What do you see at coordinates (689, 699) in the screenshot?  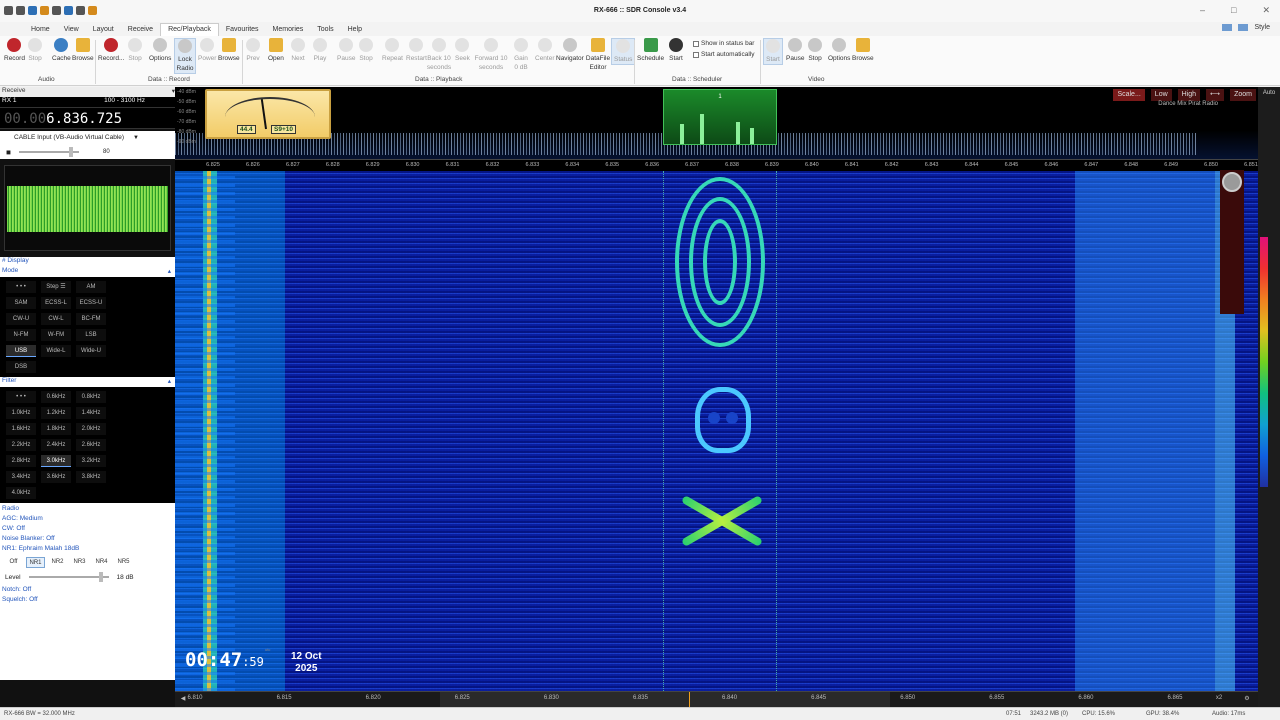 I see `tuning-marker` at bounding box center [689, 699].